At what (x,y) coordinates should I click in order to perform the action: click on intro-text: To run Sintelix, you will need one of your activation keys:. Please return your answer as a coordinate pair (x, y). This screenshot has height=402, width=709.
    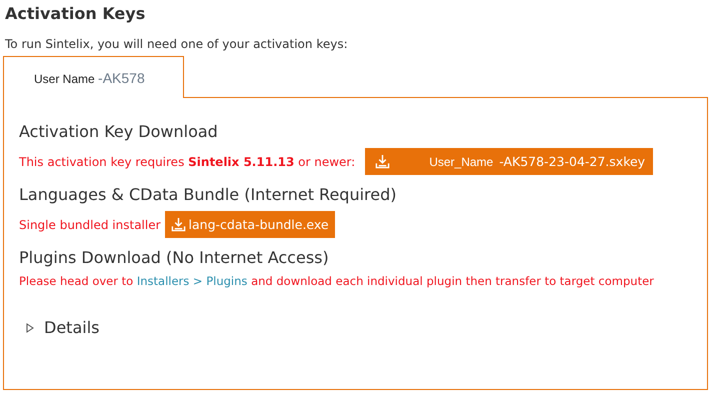
    Looking at the image, I should click on (177, 44).